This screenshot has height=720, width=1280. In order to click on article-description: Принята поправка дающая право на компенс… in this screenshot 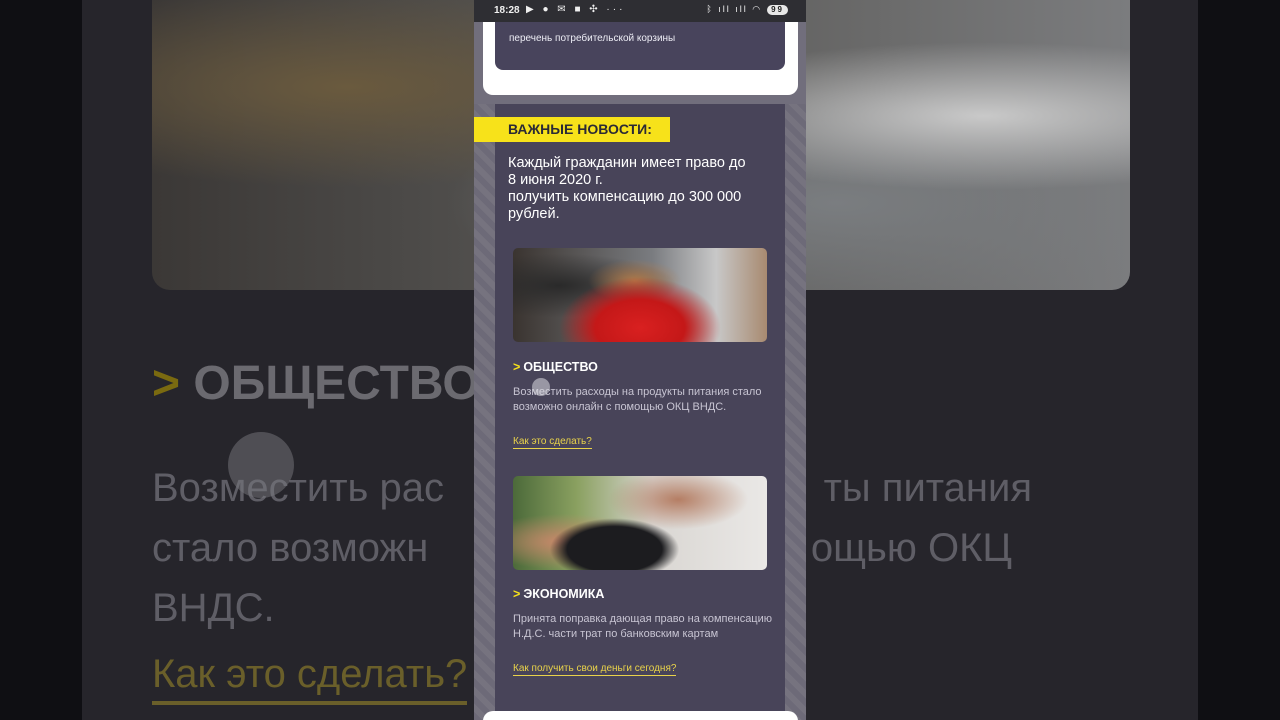, I will do `click(643, 626)`.